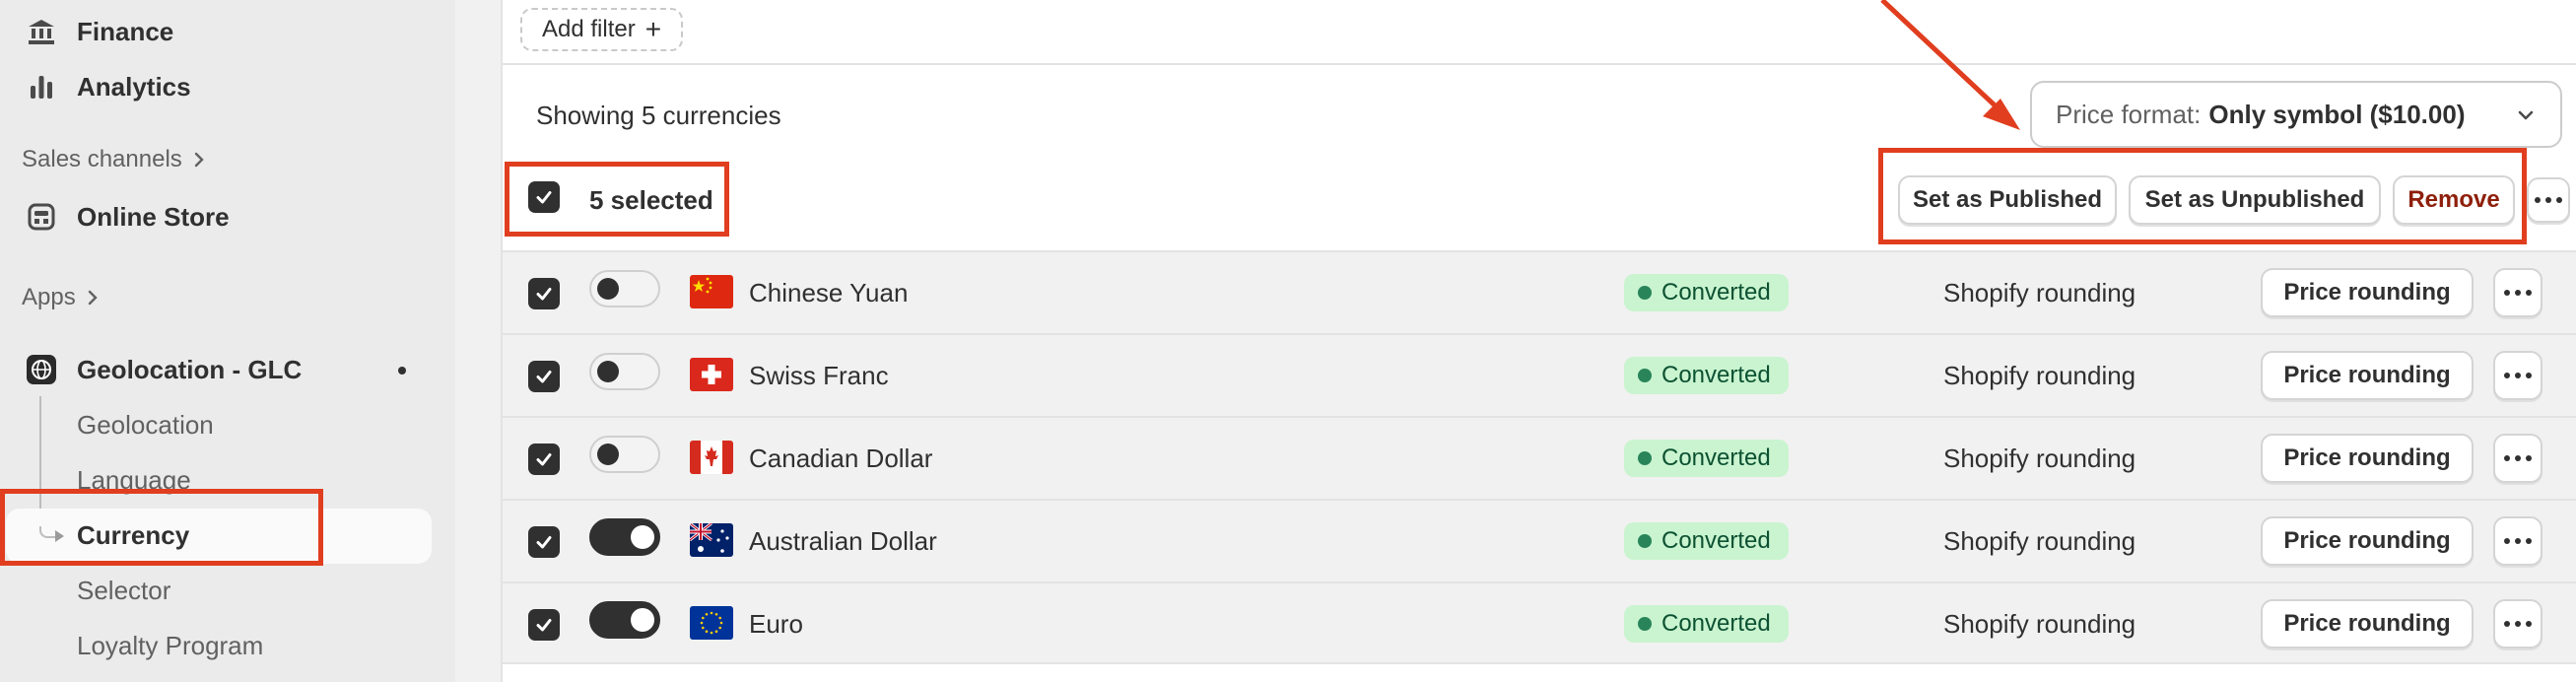  What do you see at coordinates (2296, 114) in the screenshot?
I see `price-format-select: Price format: Only symbol ($10.00)` at bounding box center [2296, 114].